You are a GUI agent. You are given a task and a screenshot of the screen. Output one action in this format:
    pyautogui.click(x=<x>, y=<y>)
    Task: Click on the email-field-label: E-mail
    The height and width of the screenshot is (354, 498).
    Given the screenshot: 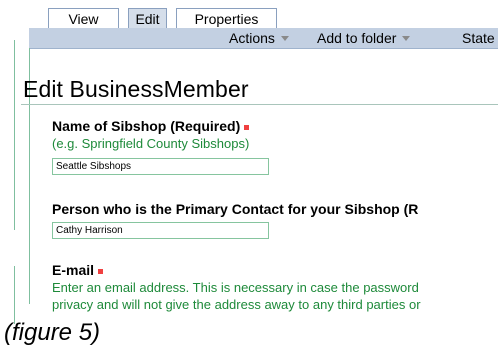 What is the action you would take?
    pyautogui.click(x=78, y=270)
    